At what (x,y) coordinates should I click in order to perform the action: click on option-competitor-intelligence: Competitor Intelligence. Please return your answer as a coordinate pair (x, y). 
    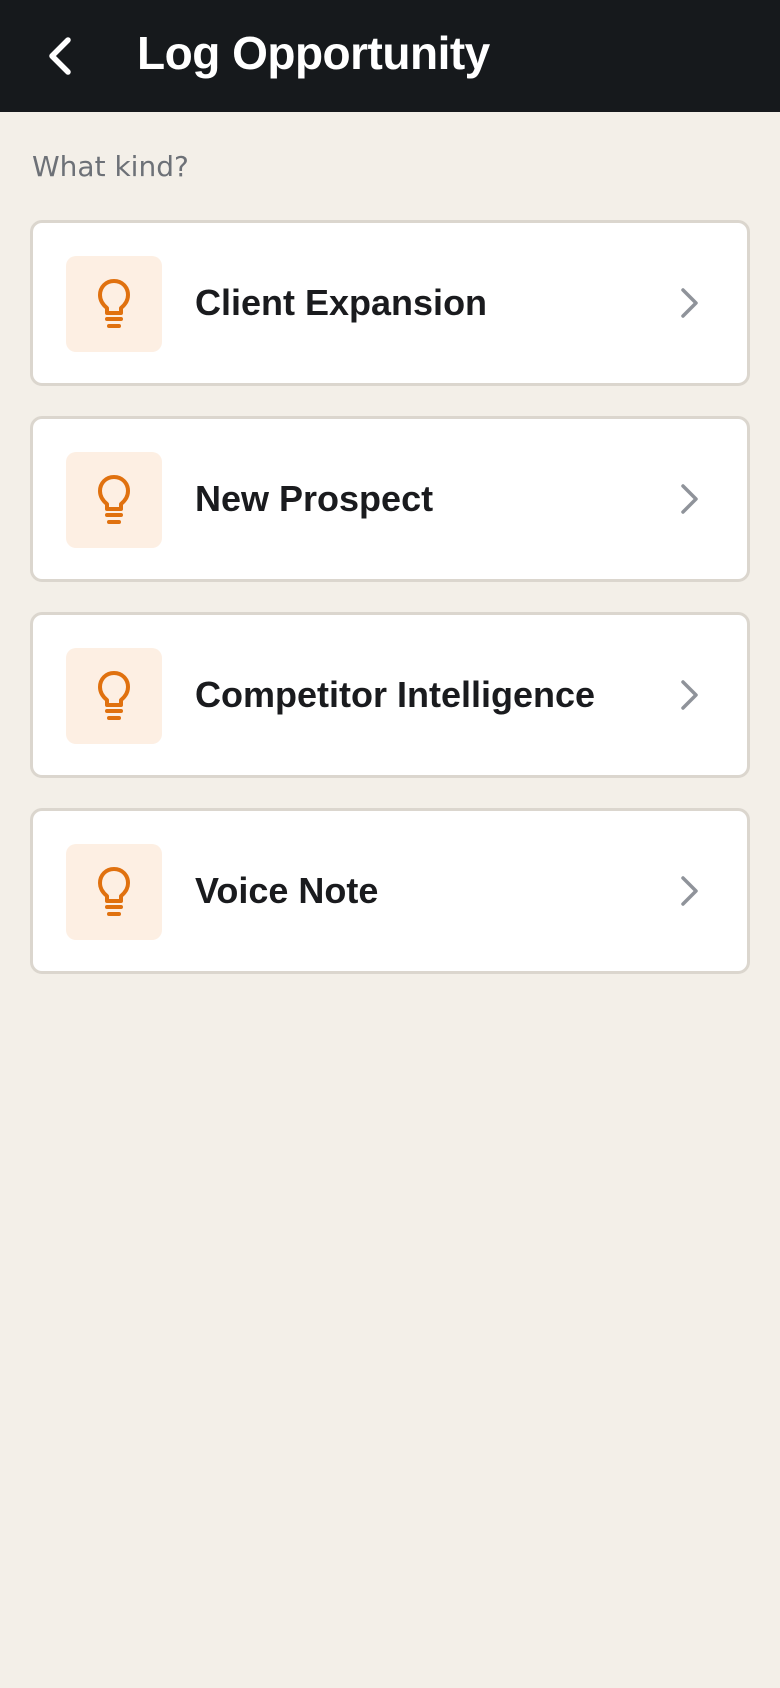
    Looking at the image, I should click on (390, 695).